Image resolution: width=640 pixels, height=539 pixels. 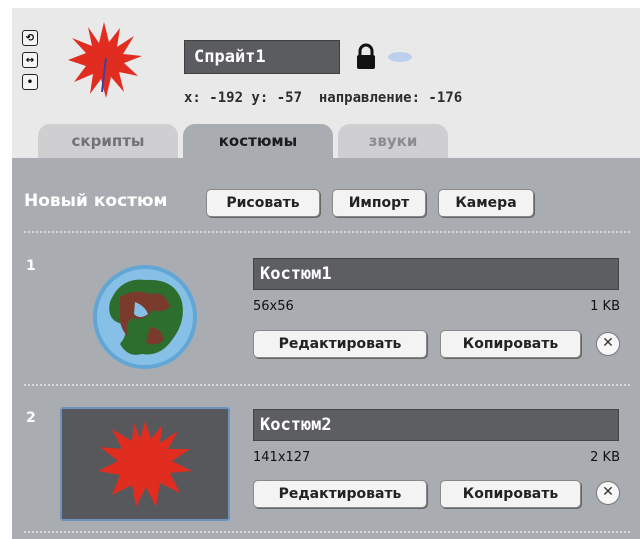 What do you see at coordinates (340, 494) in the screenshot?
I see `costume2-edit-button: Редактировать` at bounding box center [340, 494].